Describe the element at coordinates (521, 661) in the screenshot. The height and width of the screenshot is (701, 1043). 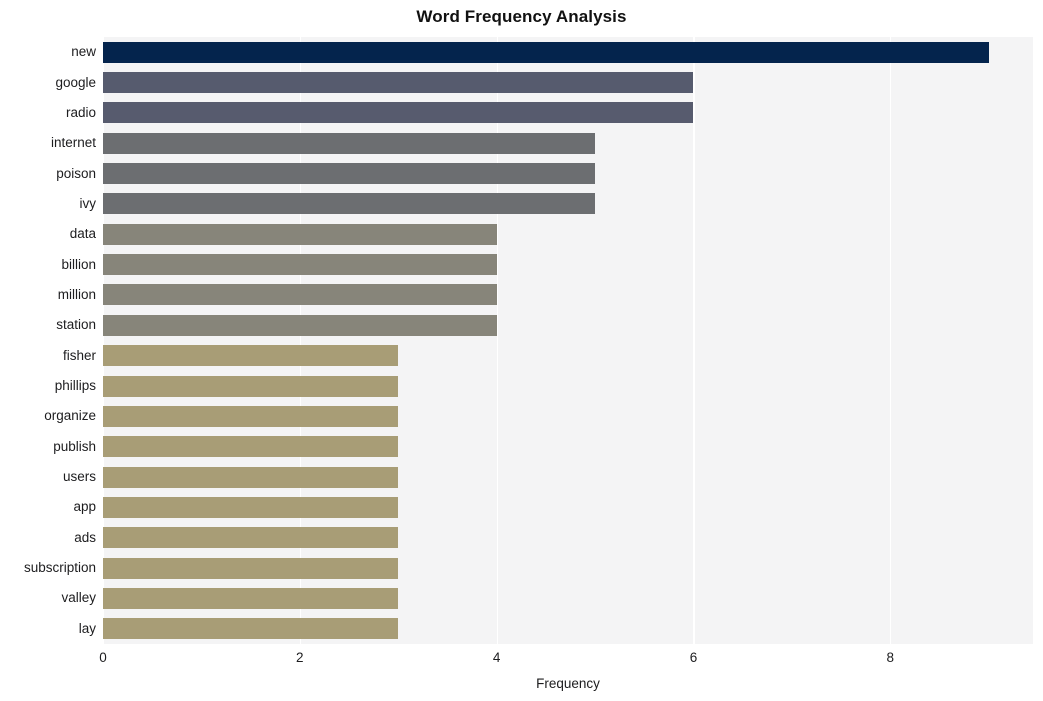
I see `x-axis-tick-labels: 0 2 4 6 8` at that location.